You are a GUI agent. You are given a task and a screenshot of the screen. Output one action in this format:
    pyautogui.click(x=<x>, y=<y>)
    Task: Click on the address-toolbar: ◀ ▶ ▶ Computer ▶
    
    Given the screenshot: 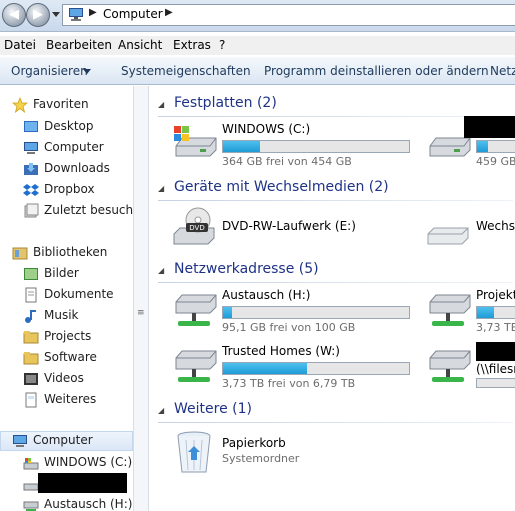 What is the action you would take?
    pyautogui.click(x=257, y=16)
    